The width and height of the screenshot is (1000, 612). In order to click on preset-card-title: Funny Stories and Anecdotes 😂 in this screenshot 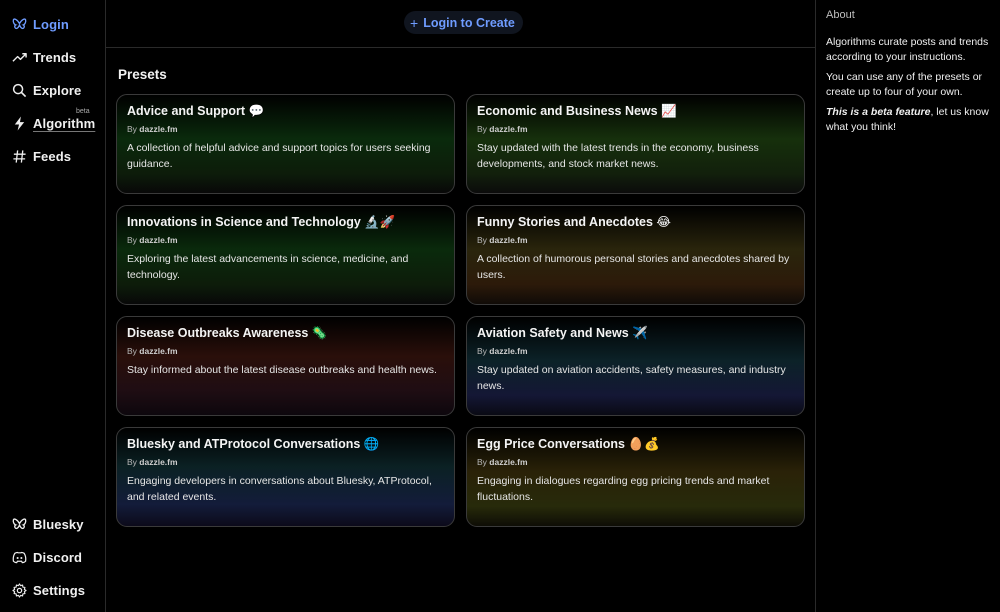, I will do `click(574, 222)`.